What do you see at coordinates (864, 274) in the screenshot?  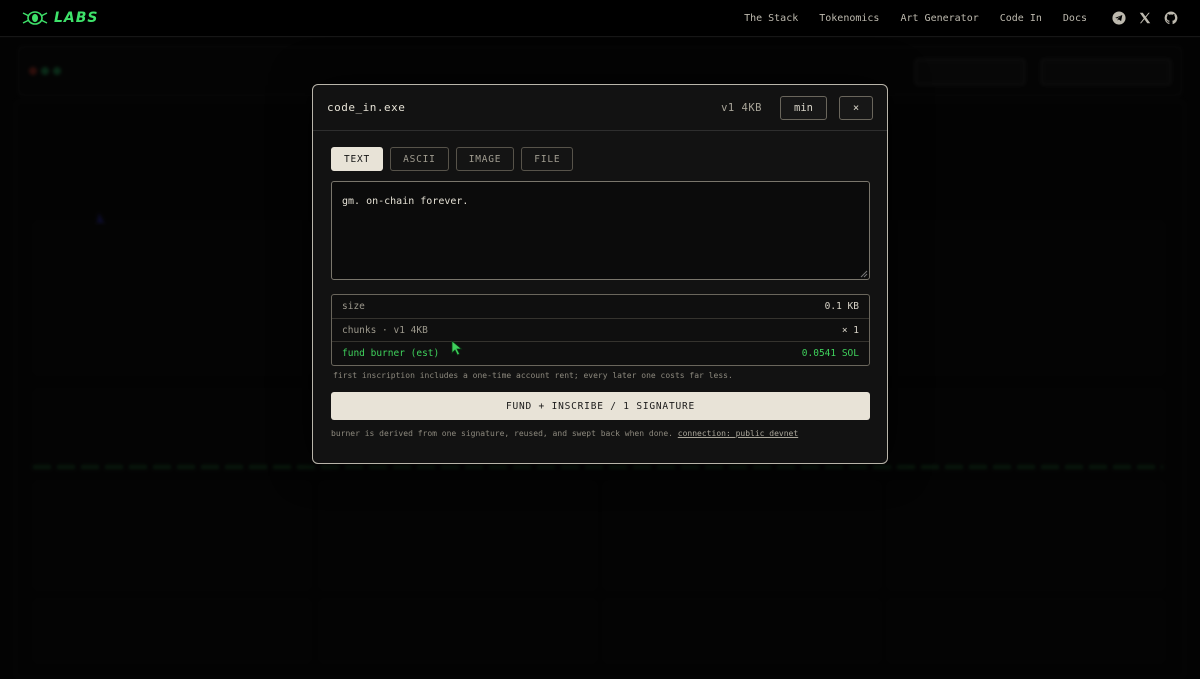 I see `resize-grip-icon` at bounding box center [864, 274].